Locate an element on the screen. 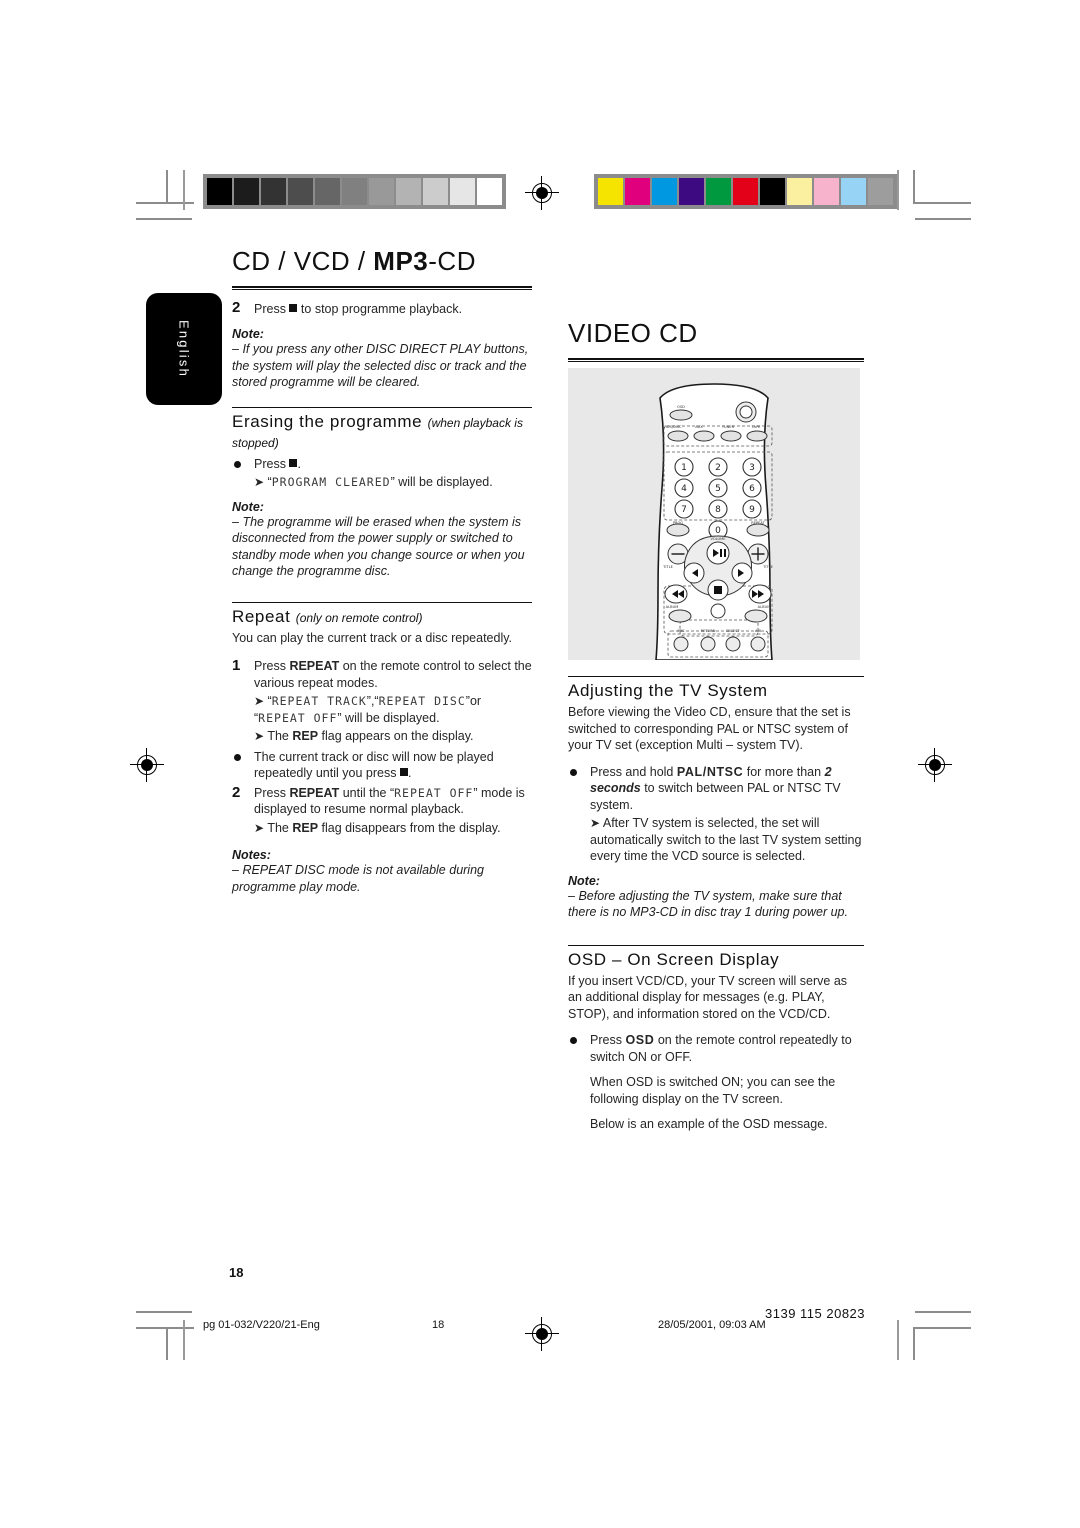  crop-mark-bottom-left-v is located at coordinates (167, 1343).